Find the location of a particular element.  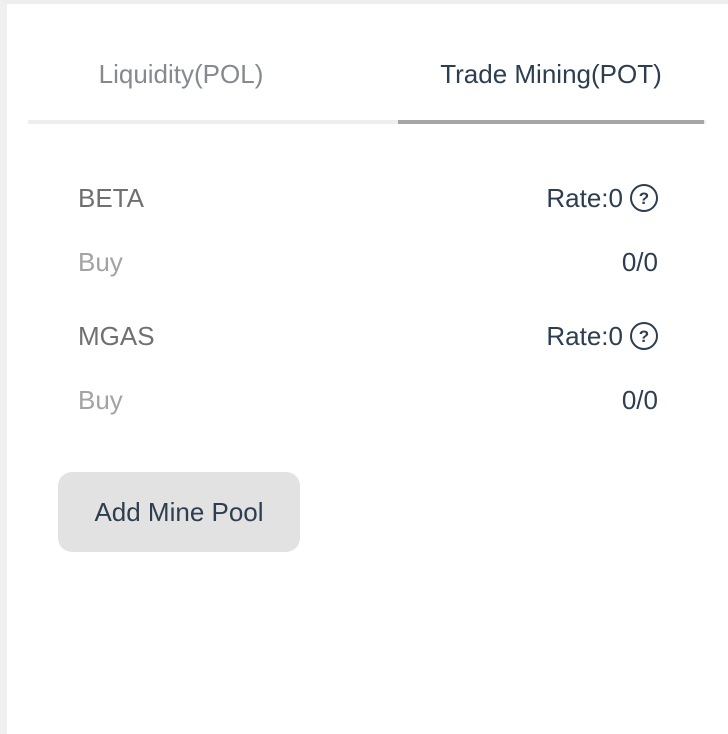

active-tab-indicator is located at coordinates (551, 122).